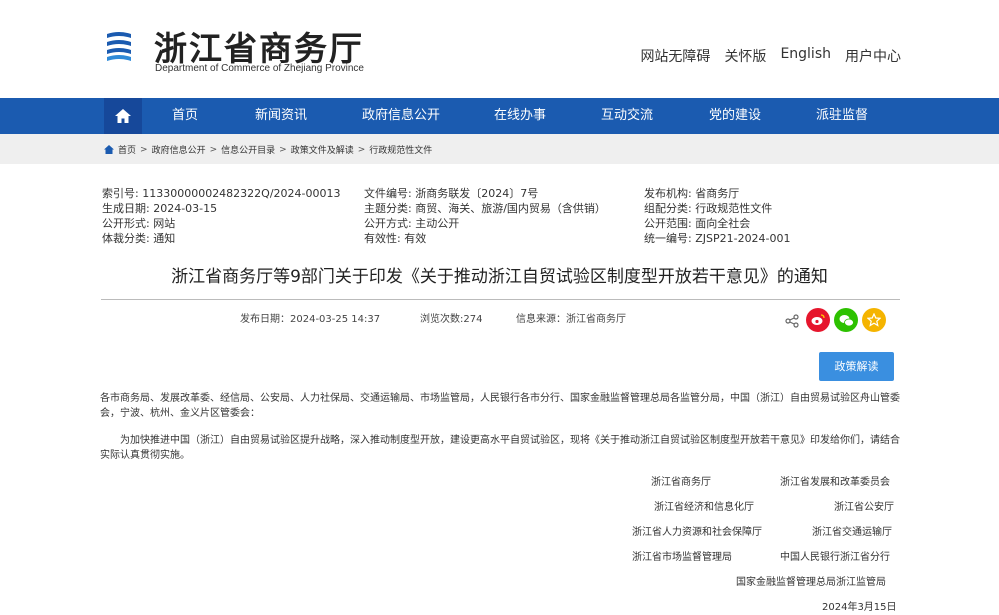  I want to click on title-divider, so click(500, 299).